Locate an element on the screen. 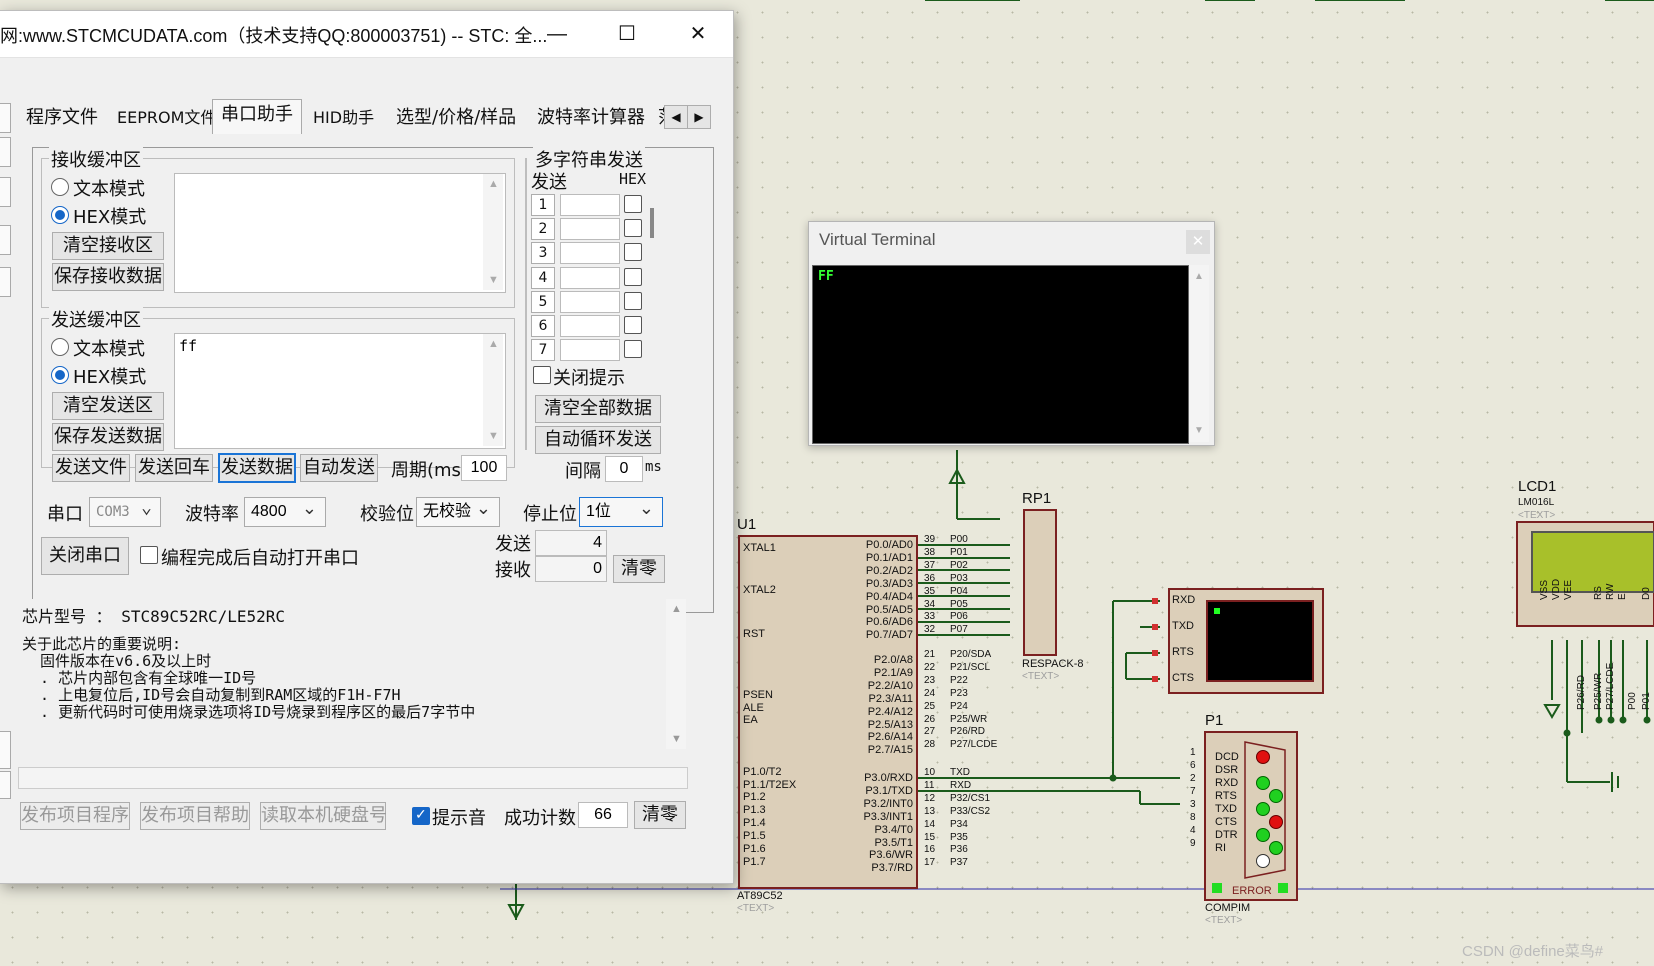 This screenshot has width=1654, height=966. send-text-mode-radio is located at coordinates (60, 347).